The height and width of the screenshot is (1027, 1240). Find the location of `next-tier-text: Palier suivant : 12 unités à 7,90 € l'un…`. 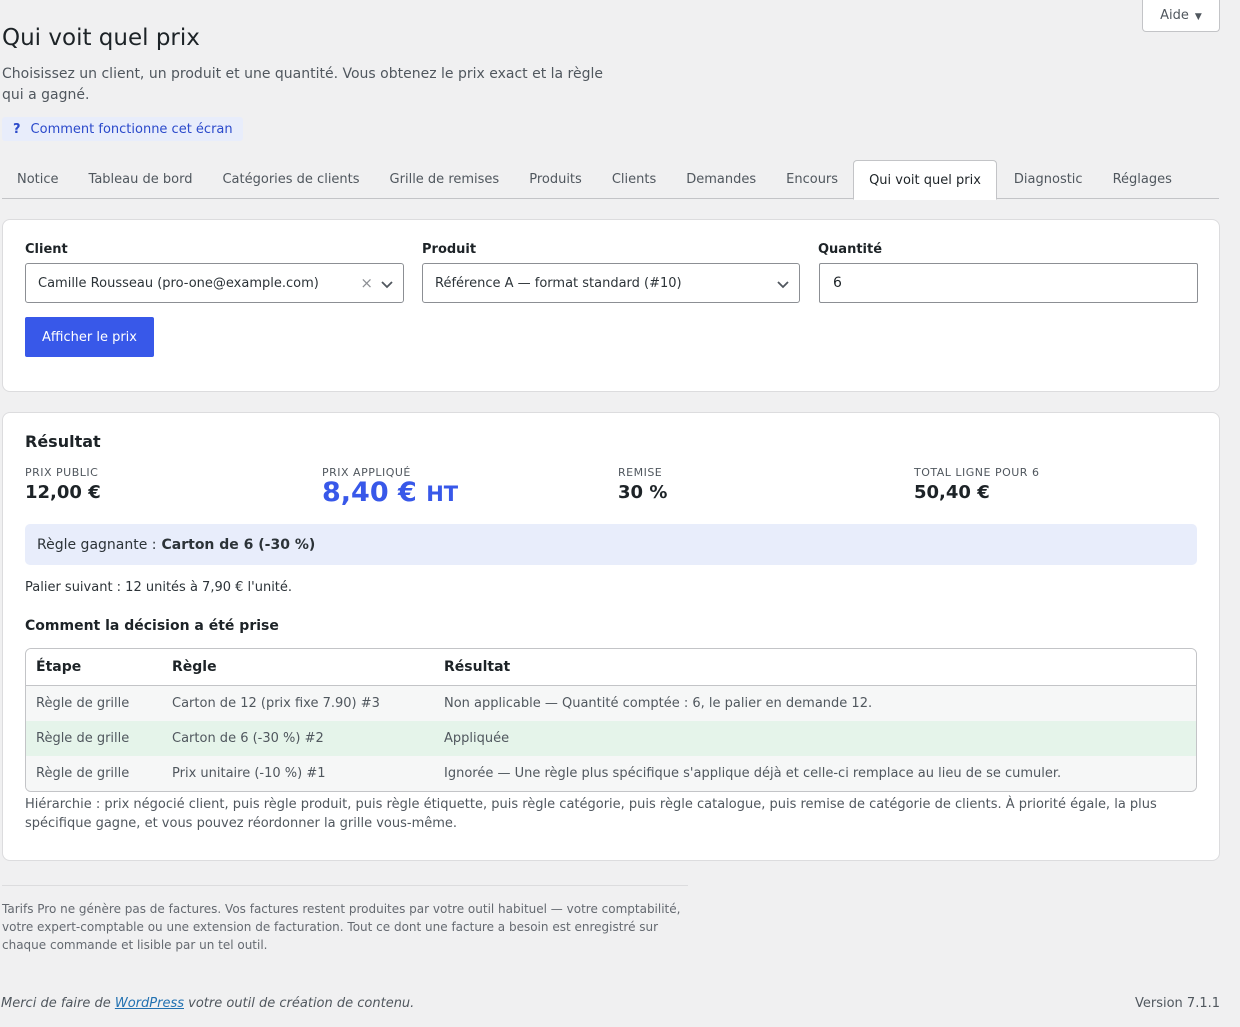

next-tier-text: Palier suivant : 12 unités à 7,90 € l'un… is located at coordinates (159, 587).